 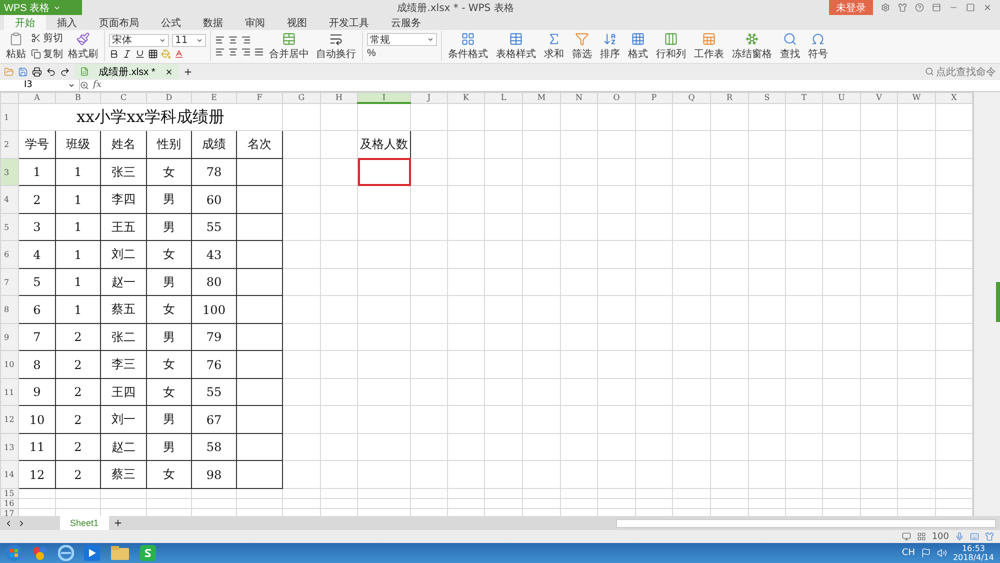 I want to click on ribbon-command-button: 排序, so click(x=610, y=46).